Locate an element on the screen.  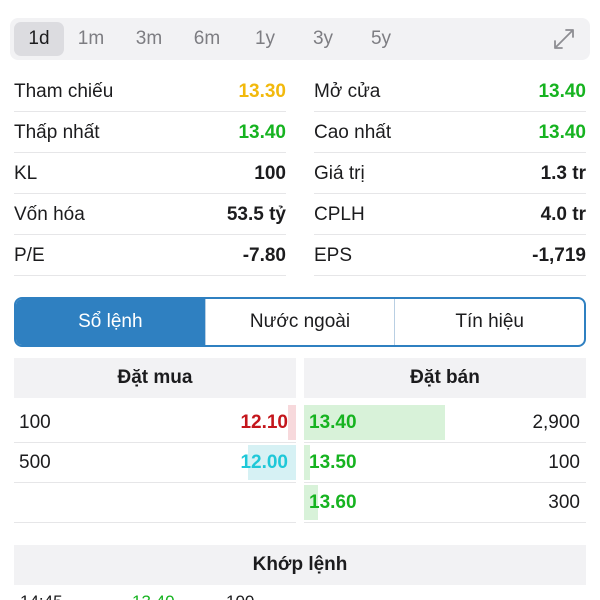
stat-reference: Tham chiếu 13.30 is located at coordinates (150, 92).